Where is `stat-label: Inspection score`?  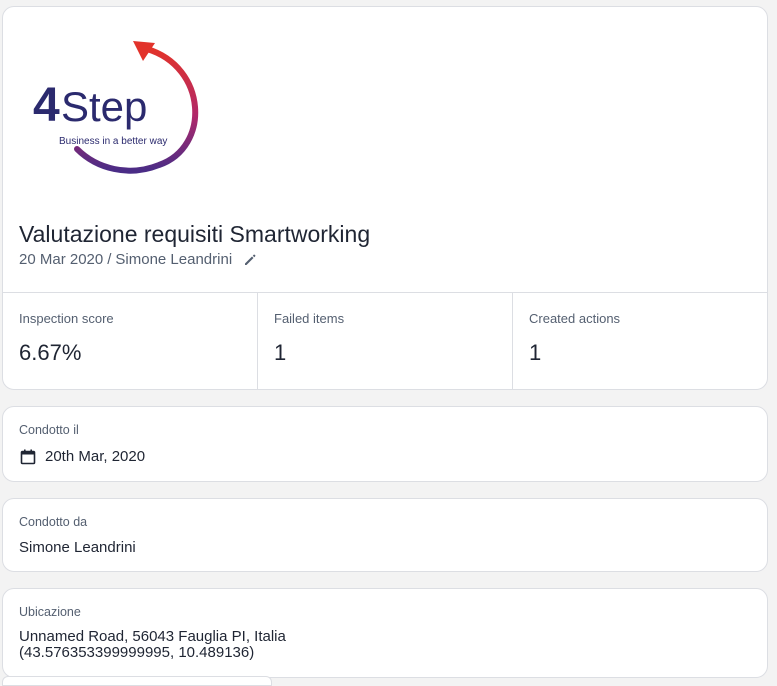
stat-label: Inspection score is located at coordinates (66, 318).